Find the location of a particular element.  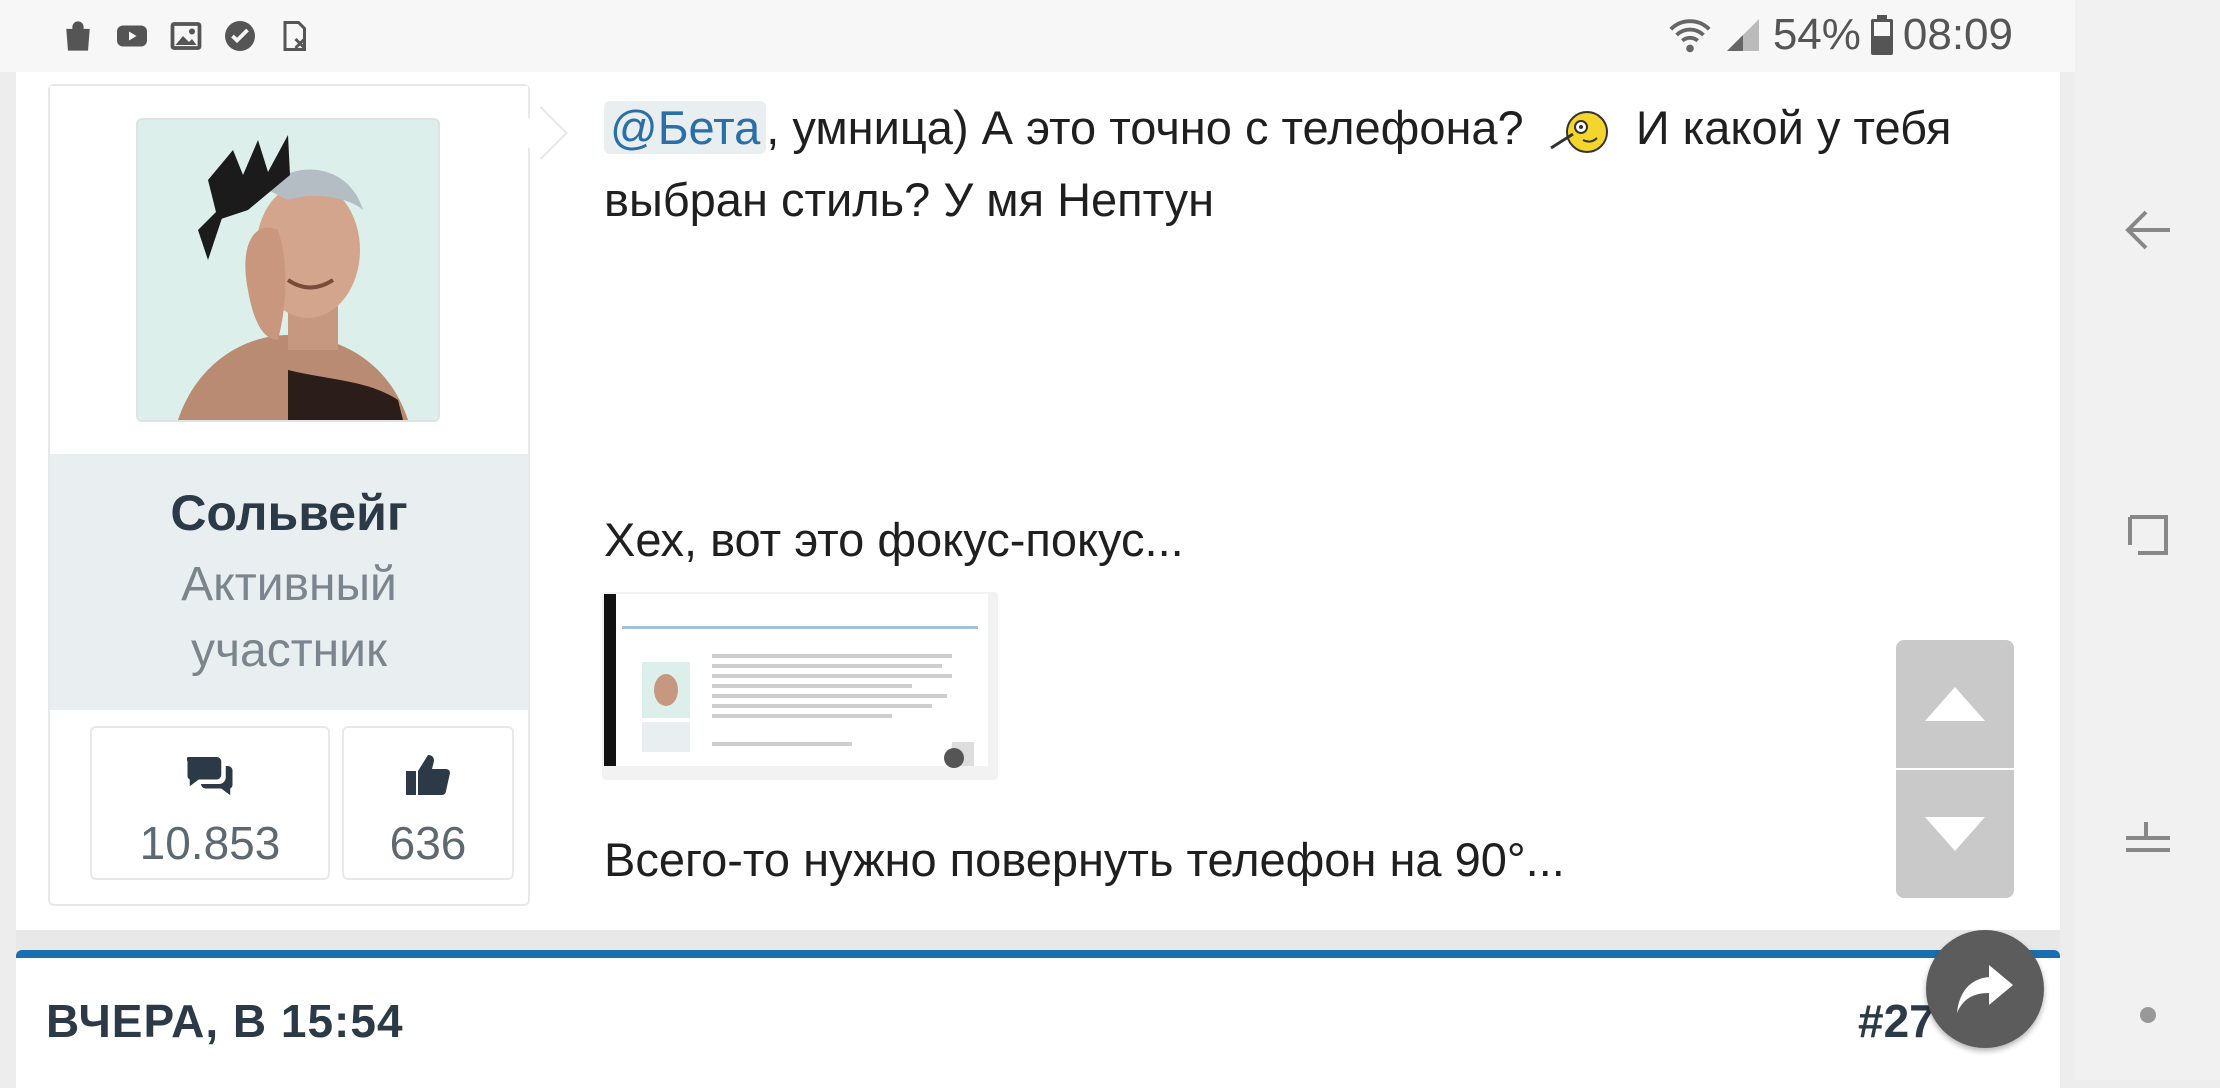

battery-percent: 54% is located at coordinates (1816, 34).